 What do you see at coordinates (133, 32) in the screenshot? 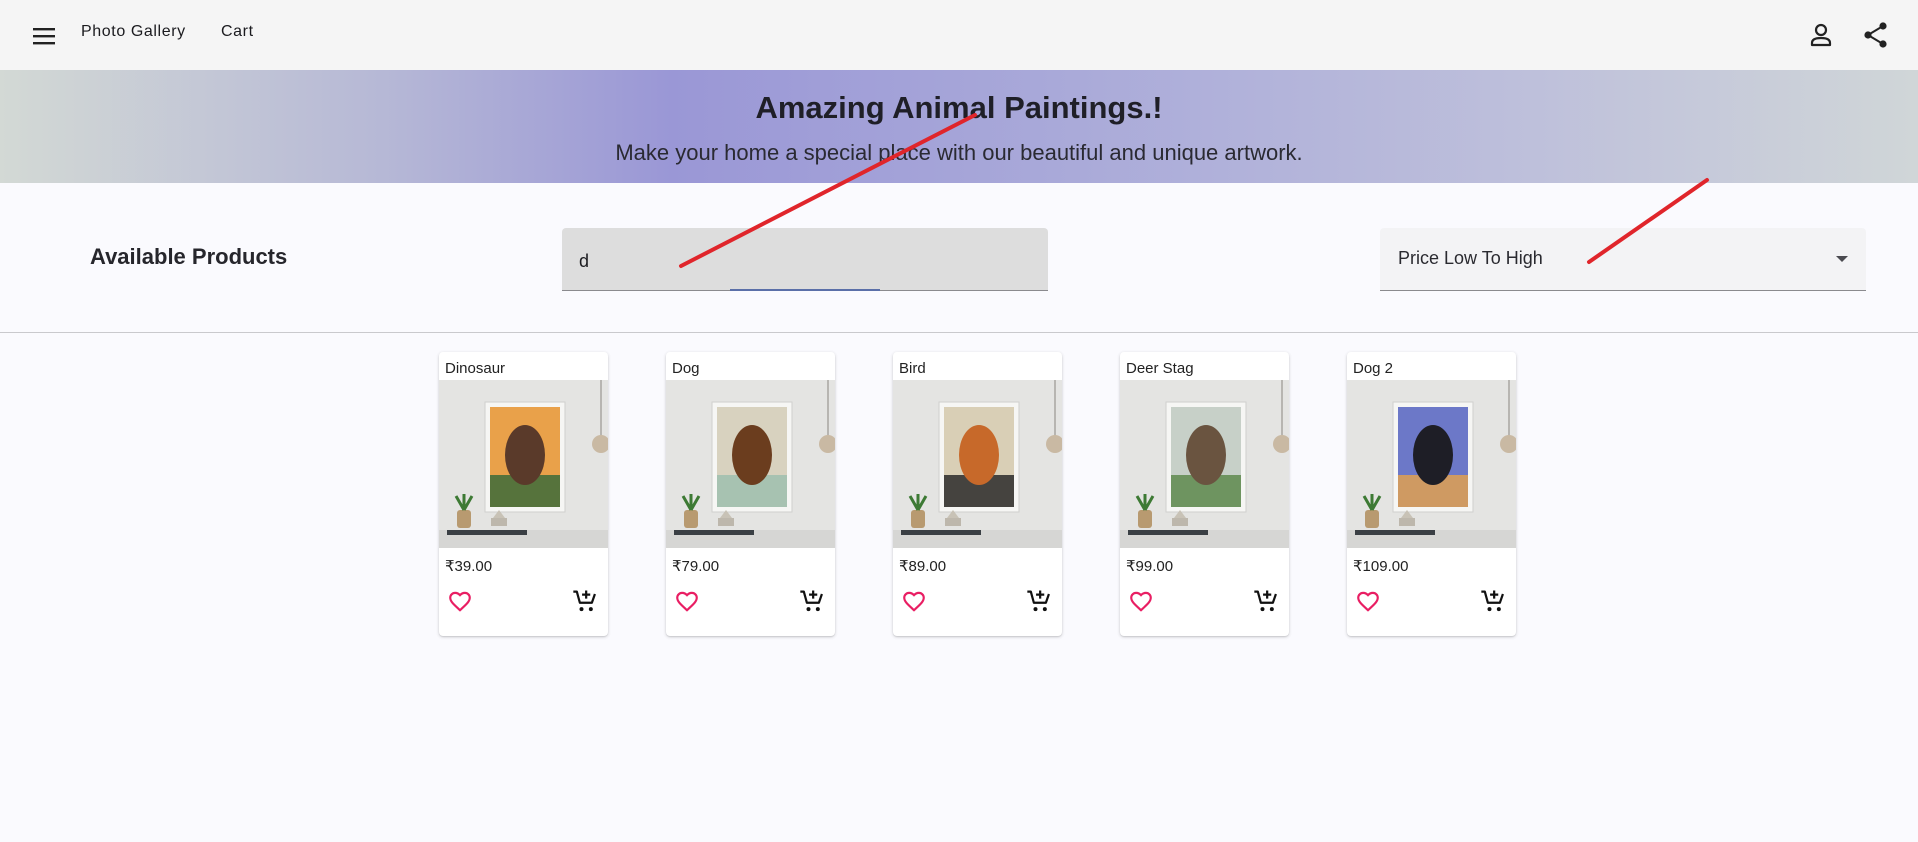
I see `nav-photo-gallery: Photo Gallery` at bounding box center [133, 32].